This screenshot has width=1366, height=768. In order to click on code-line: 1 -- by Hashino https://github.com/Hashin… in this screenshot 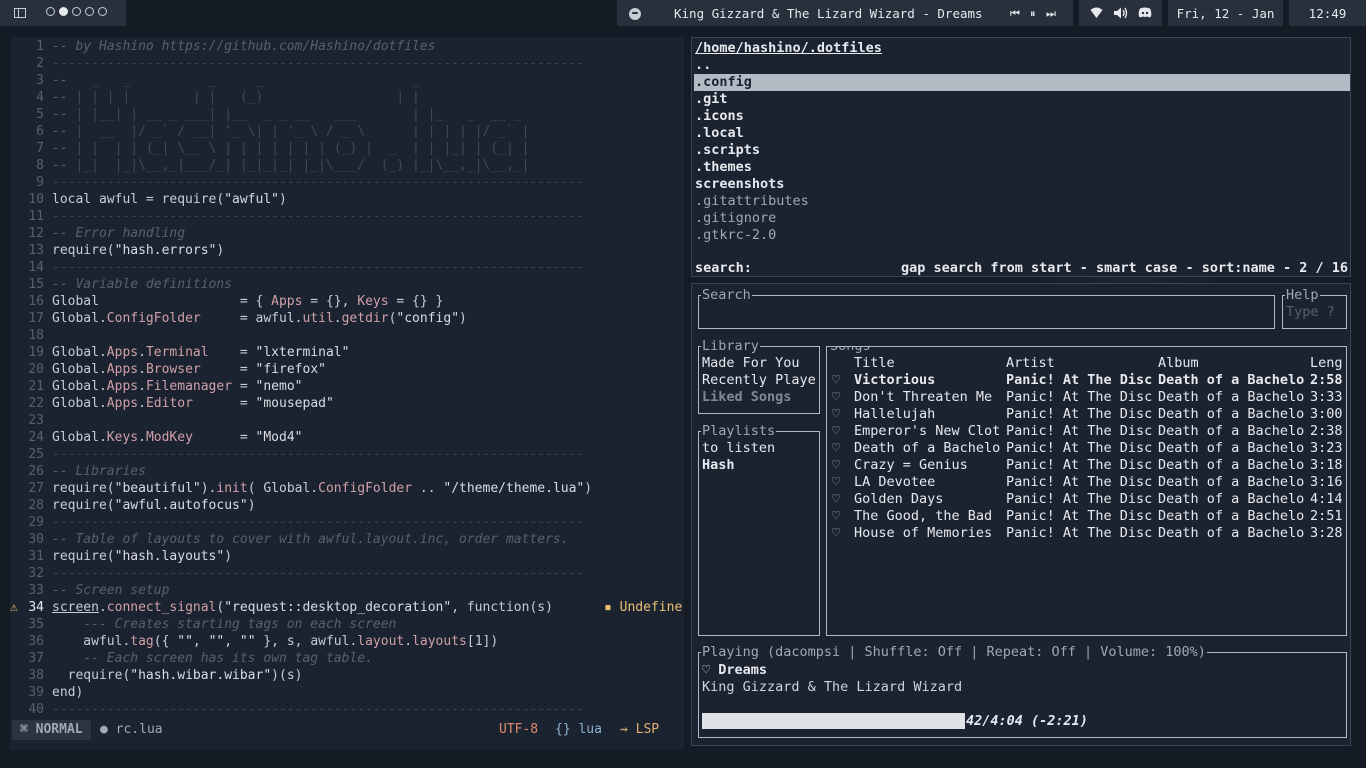, I will do `click(347, 46)`.